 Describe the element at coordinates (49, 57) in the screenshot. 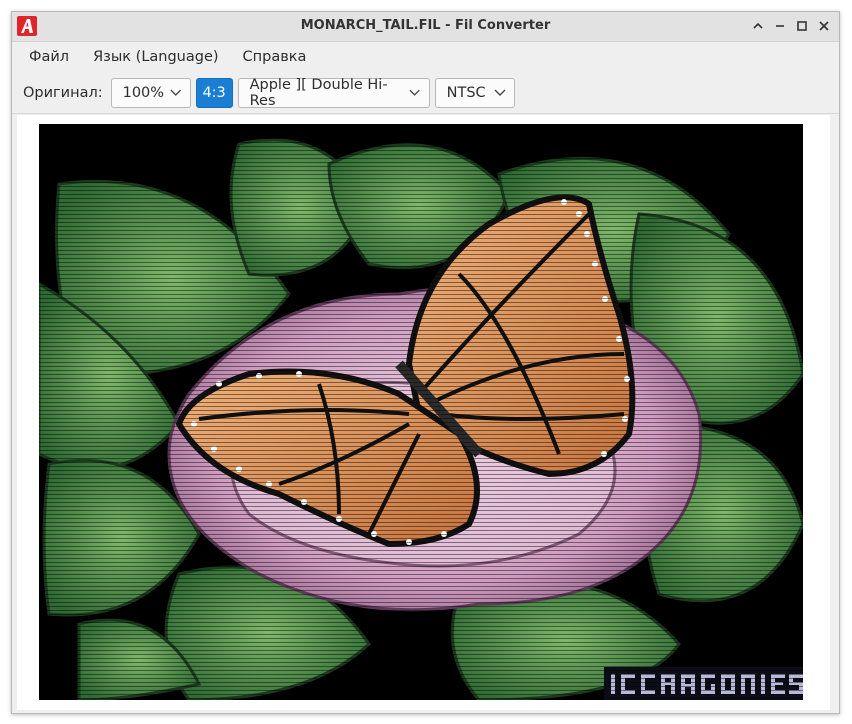

I see `menu-file: Файл` at that location.